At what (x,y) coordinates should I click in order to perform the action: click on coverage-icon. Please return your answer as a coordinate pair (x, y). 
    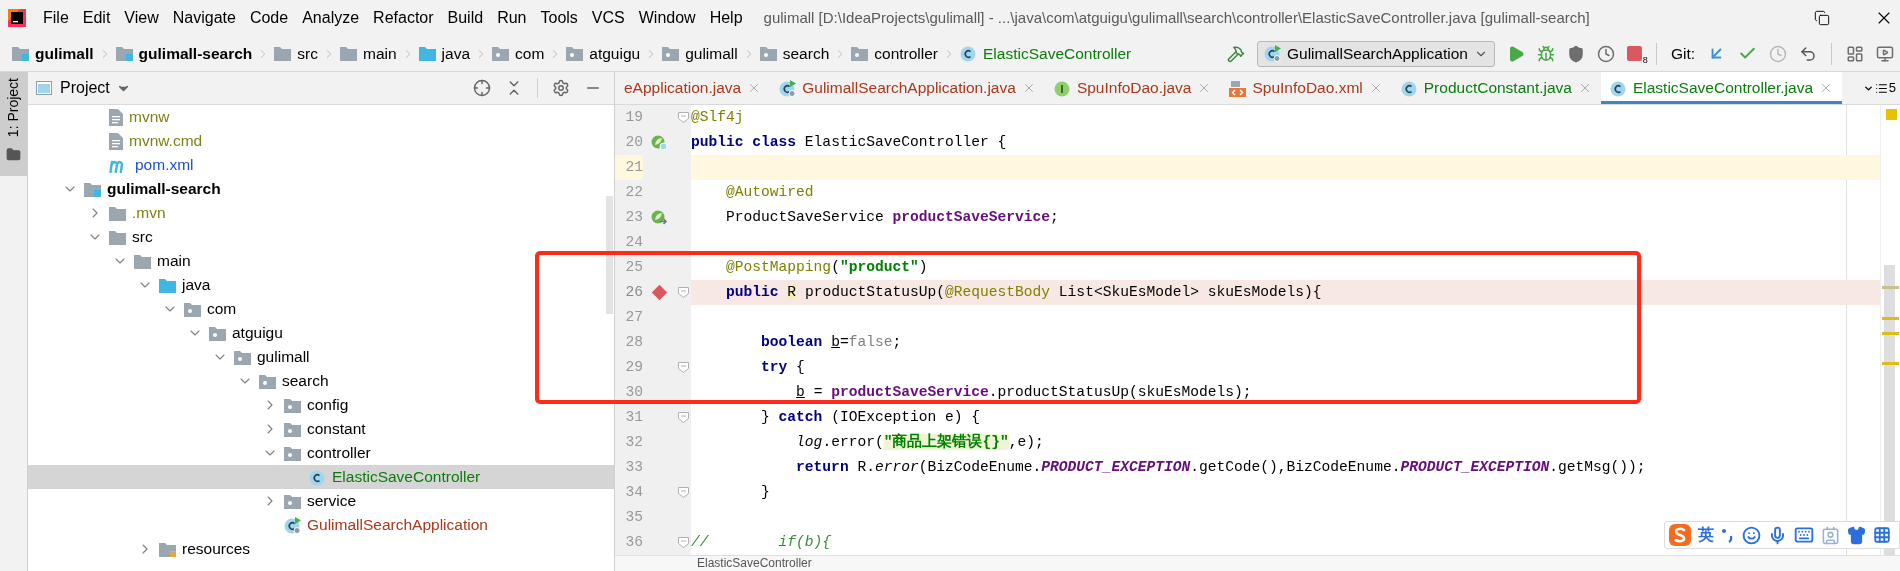
    Looking at the image, I should click on (1575, 53).